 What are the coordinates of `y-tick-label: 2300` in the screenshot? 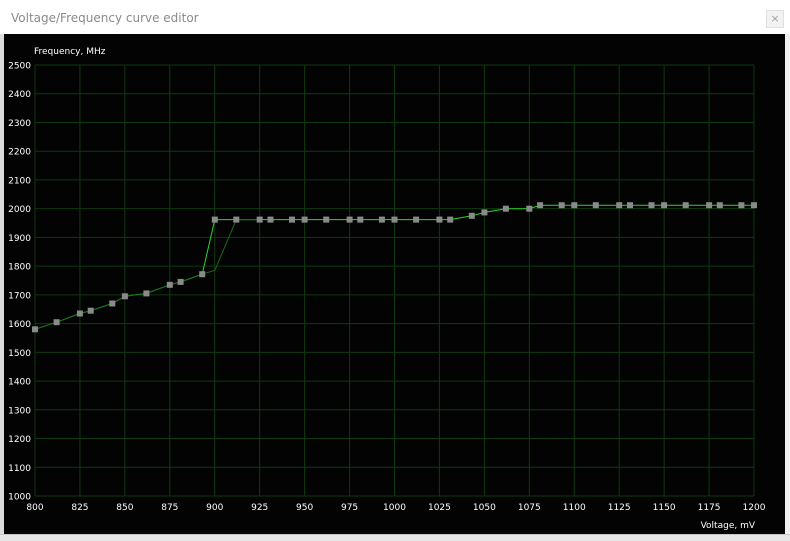 It's located at (19, 124).